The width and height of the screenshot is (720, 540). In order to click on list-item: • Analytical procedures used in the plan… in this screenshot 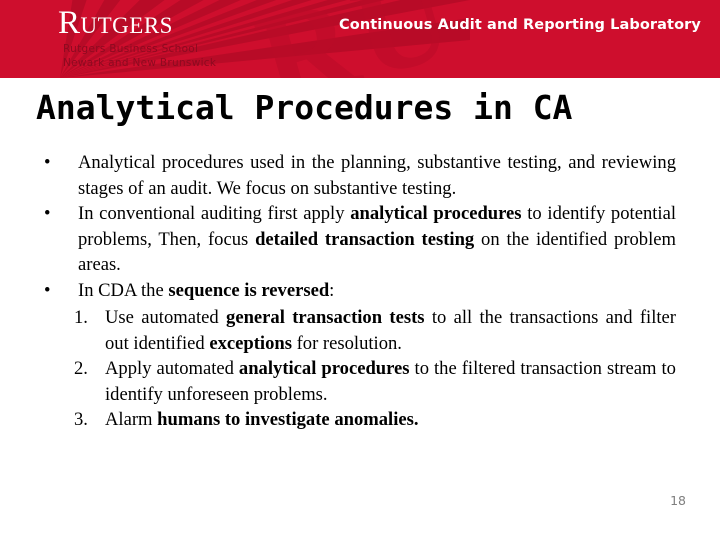, I will do `click(356, 175)`.